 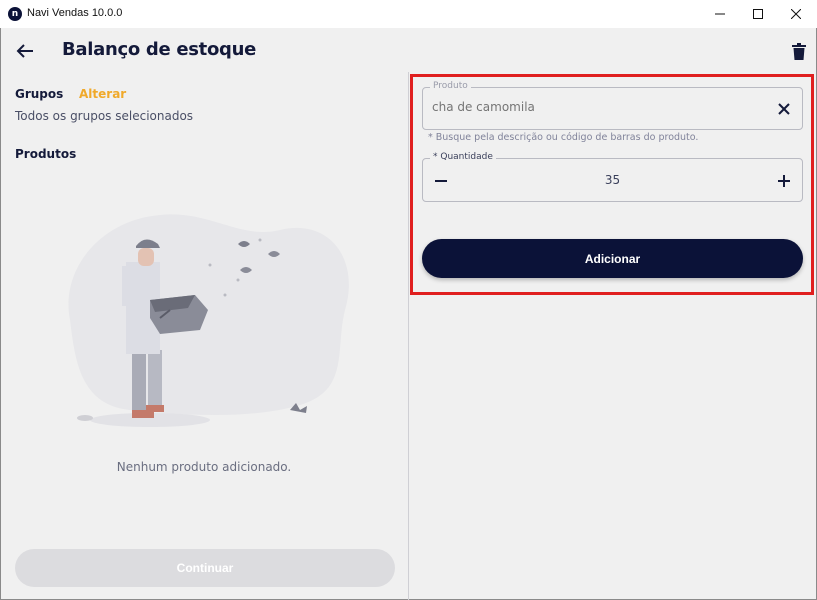 What do you see at coordinates (104, 116) in the screenshot?
I see `groups-description: Todos os grupos selecionados` at bounding box center [104, 116].